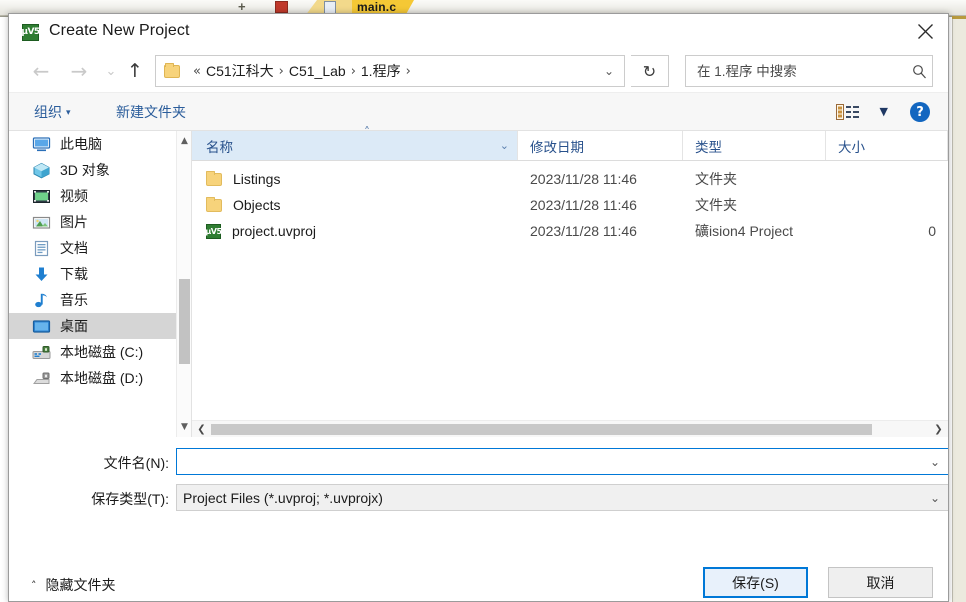 The width and height of the screenshot is (966, 602). What do you see at coordinates (355, 231) in the screenshot?
I see `file-name-cell: µV5 project.uvproj` at bounding box center [355, 231].